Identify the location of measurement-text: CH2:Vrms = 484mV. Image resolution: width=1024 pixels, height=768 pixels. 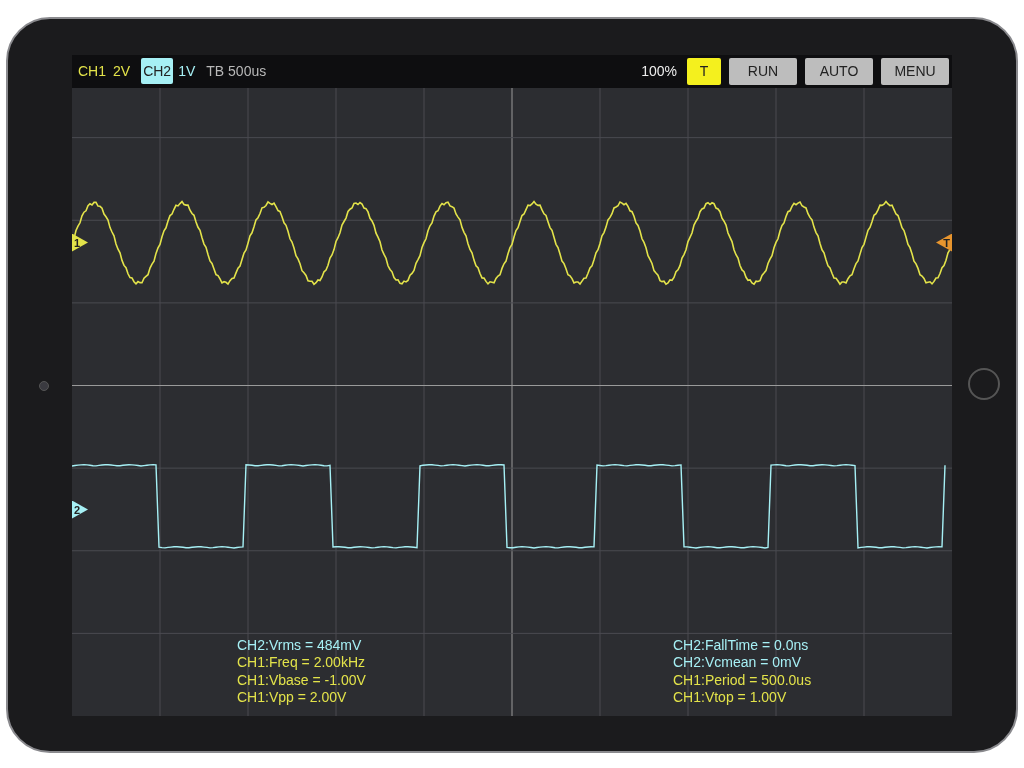
(300, 645).